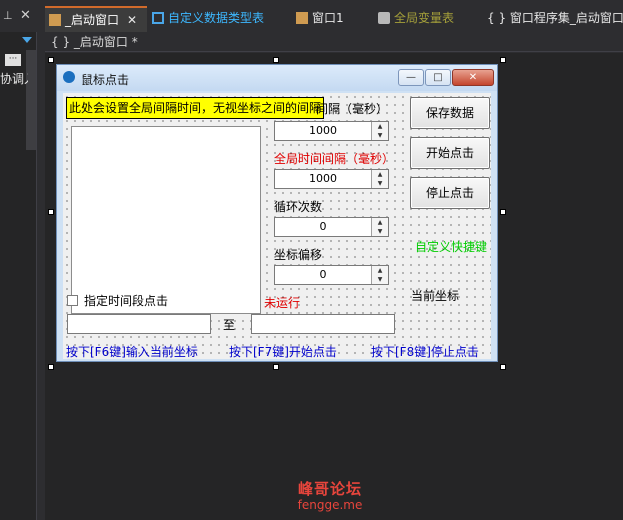 The height and width of the screenshot is (520, 623). I want to click on interval-value: 1000, so click(323, 130).